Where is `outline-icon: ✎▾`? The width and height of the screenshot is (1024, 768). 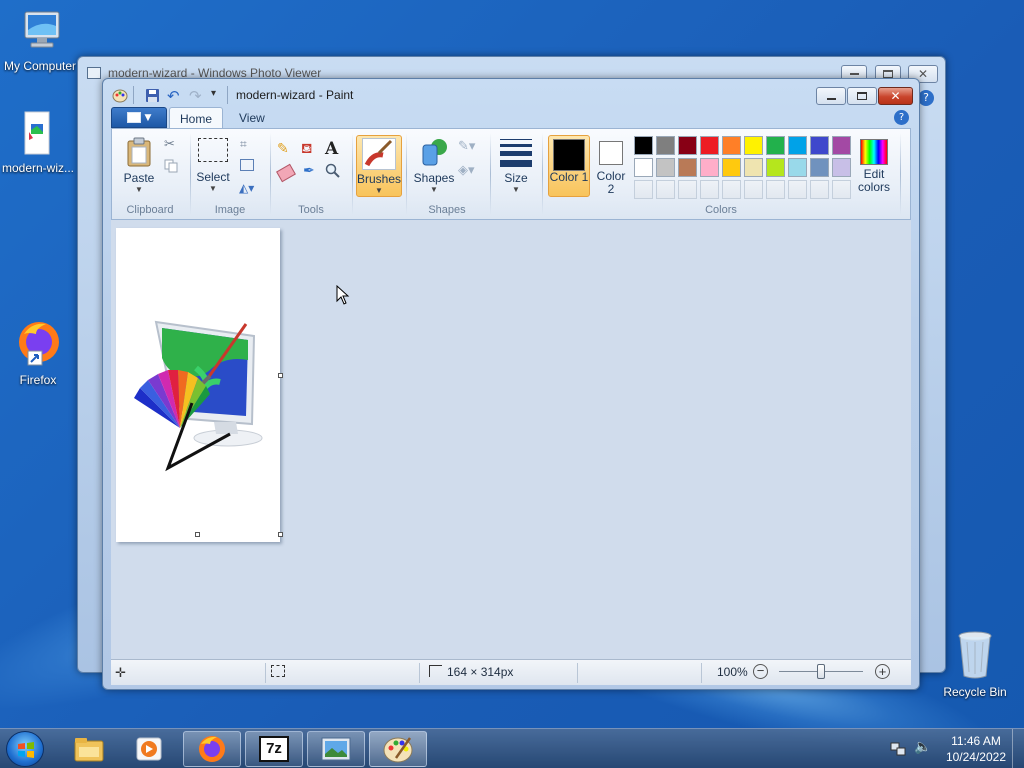
outline-icon: ✎▾ is located at coordinates (466, 146).